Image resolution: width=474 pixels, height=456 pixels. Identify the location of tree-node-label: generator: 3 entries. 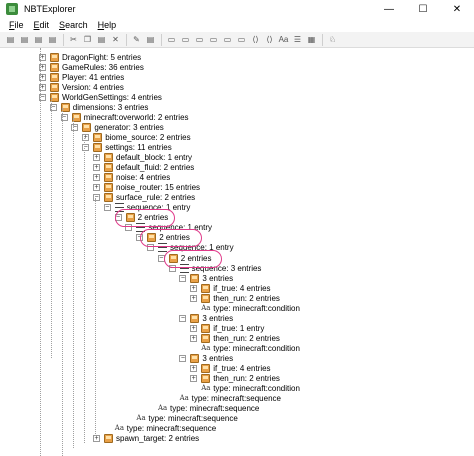
(129, 127).